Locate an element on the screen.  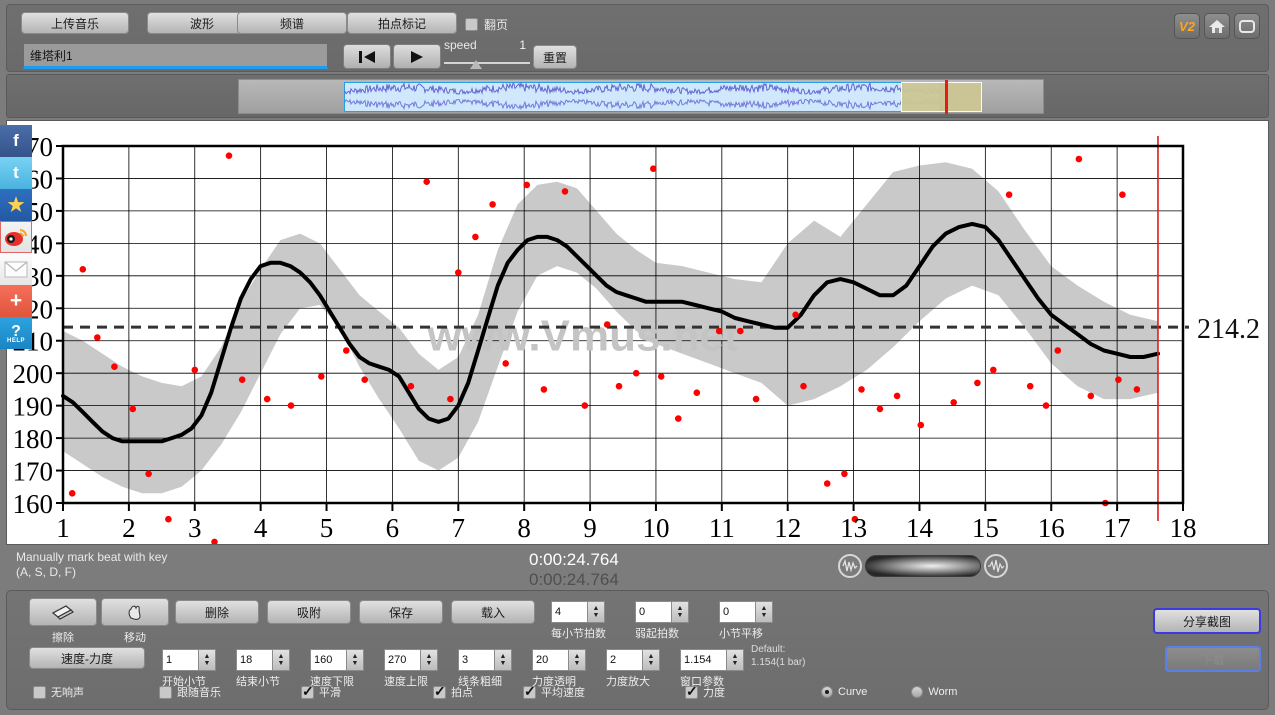
radio-curve is located at coordinates (827, 692).